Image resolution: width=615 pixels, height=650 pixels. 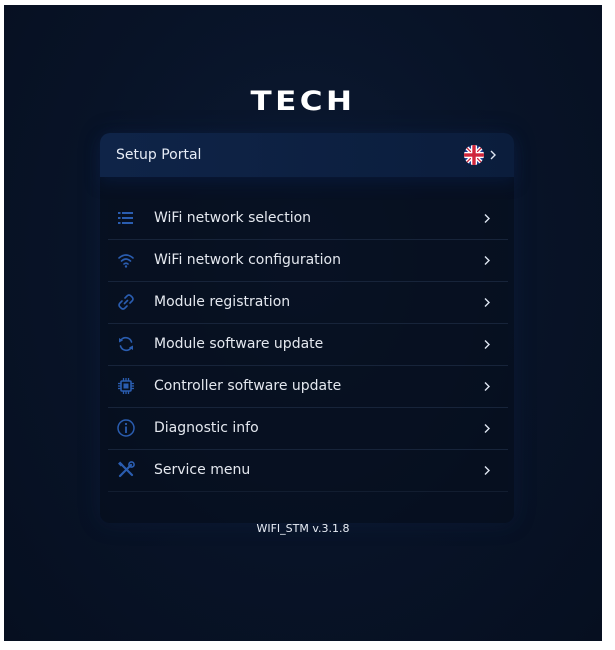 I want to click on menu-item-label: Service menu, so click(x=202, y=470).